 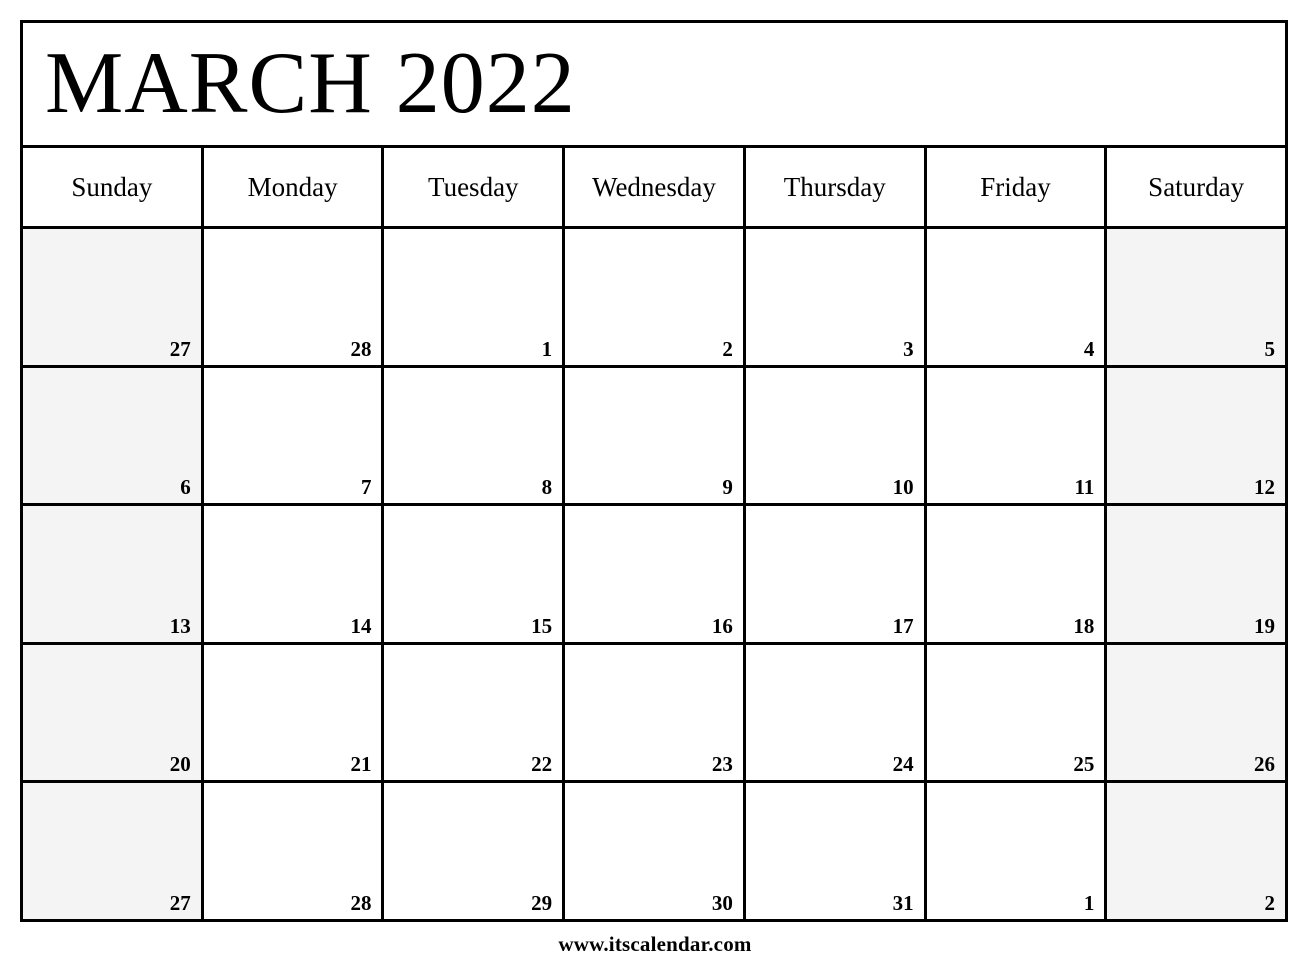 I want to click on day-cell: 5, so click(x=1196, y=297).